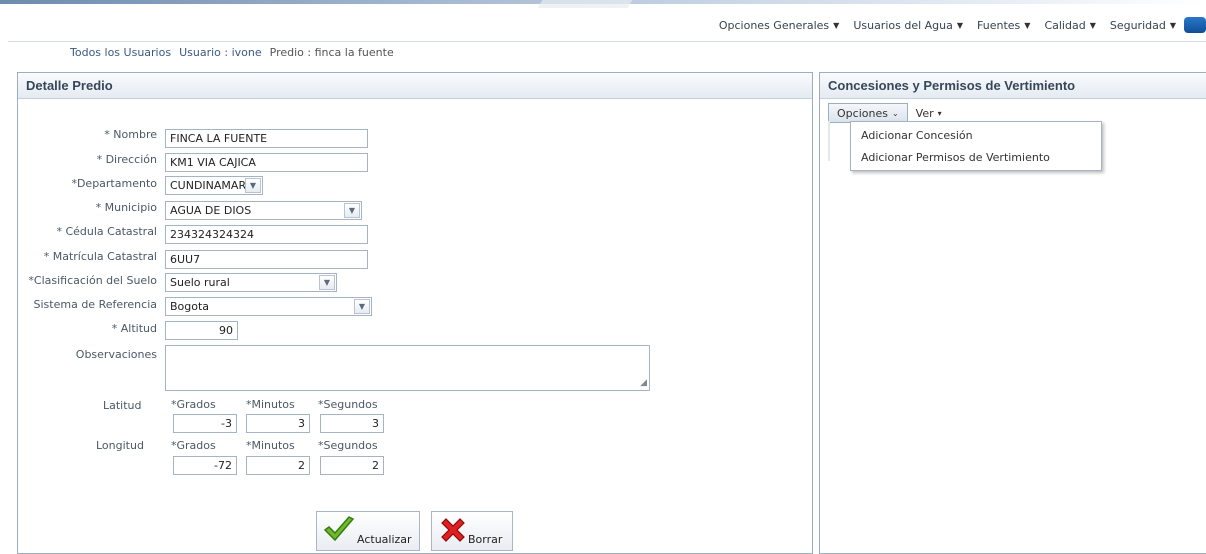 This screenshot has height=554, width=1206. What do you see at coordinates (485, 539) in the screenshot?
I see `borrar-label: Borrar` at bounding box center [485, 539].